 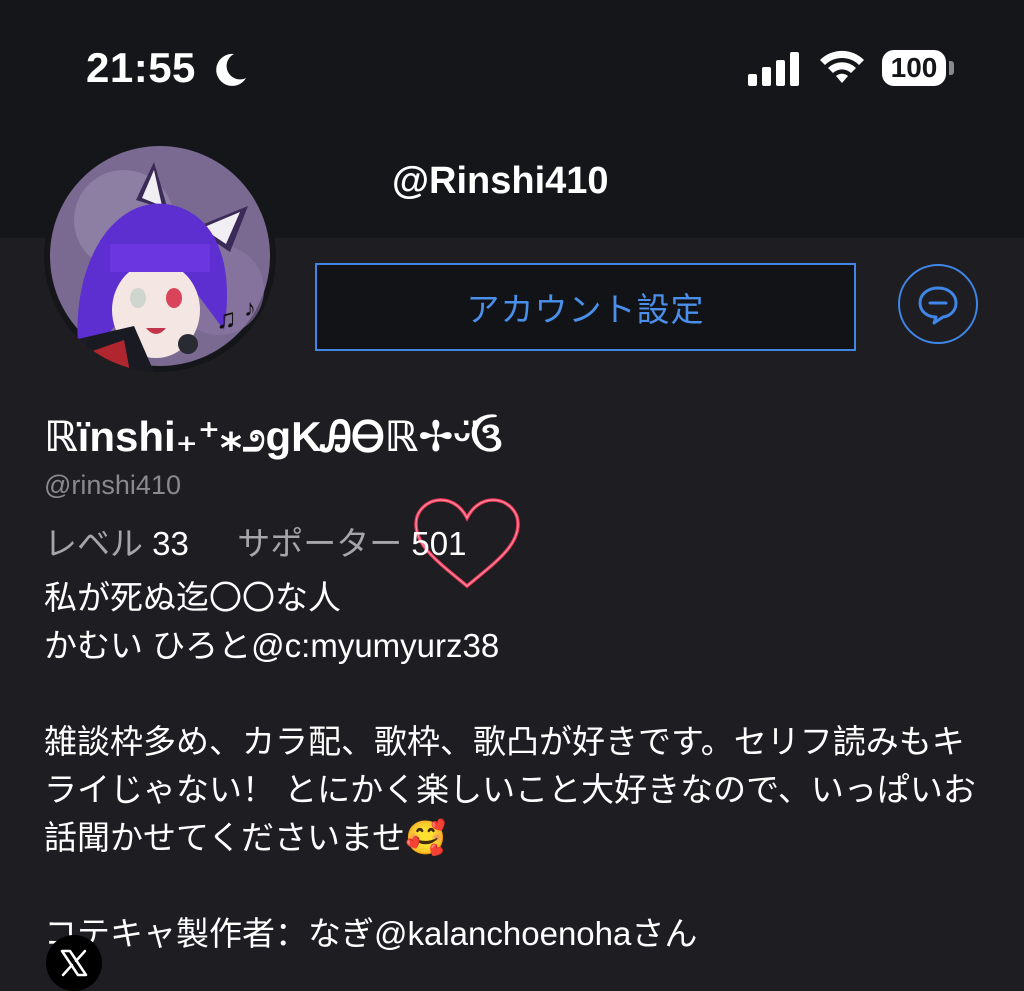 I want to click on supporters-value: 501, so click(x=438, y=543).